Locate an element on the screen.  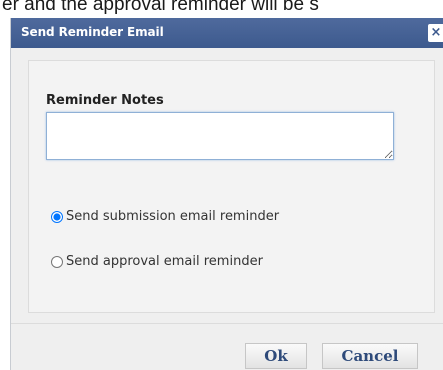
submission-reminder-option: Send submission email reminder is located at coordinates (165, 216).